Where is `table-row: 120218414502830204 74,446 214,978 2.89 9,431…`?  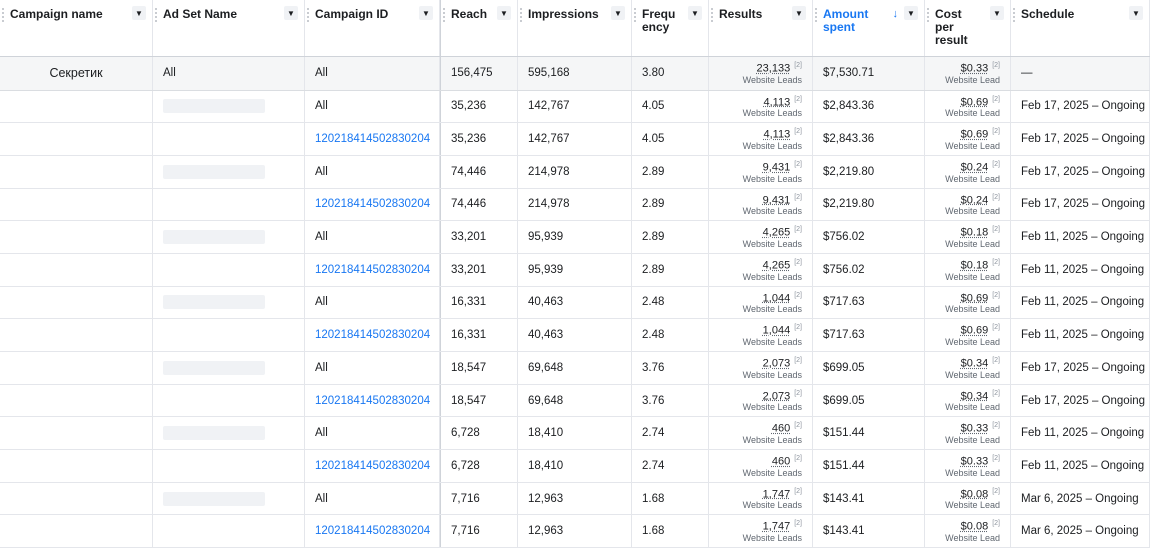 table-row: 120218414502830204 74,446 214,978 2.89 9,431… is located at coordinates (575, 205).